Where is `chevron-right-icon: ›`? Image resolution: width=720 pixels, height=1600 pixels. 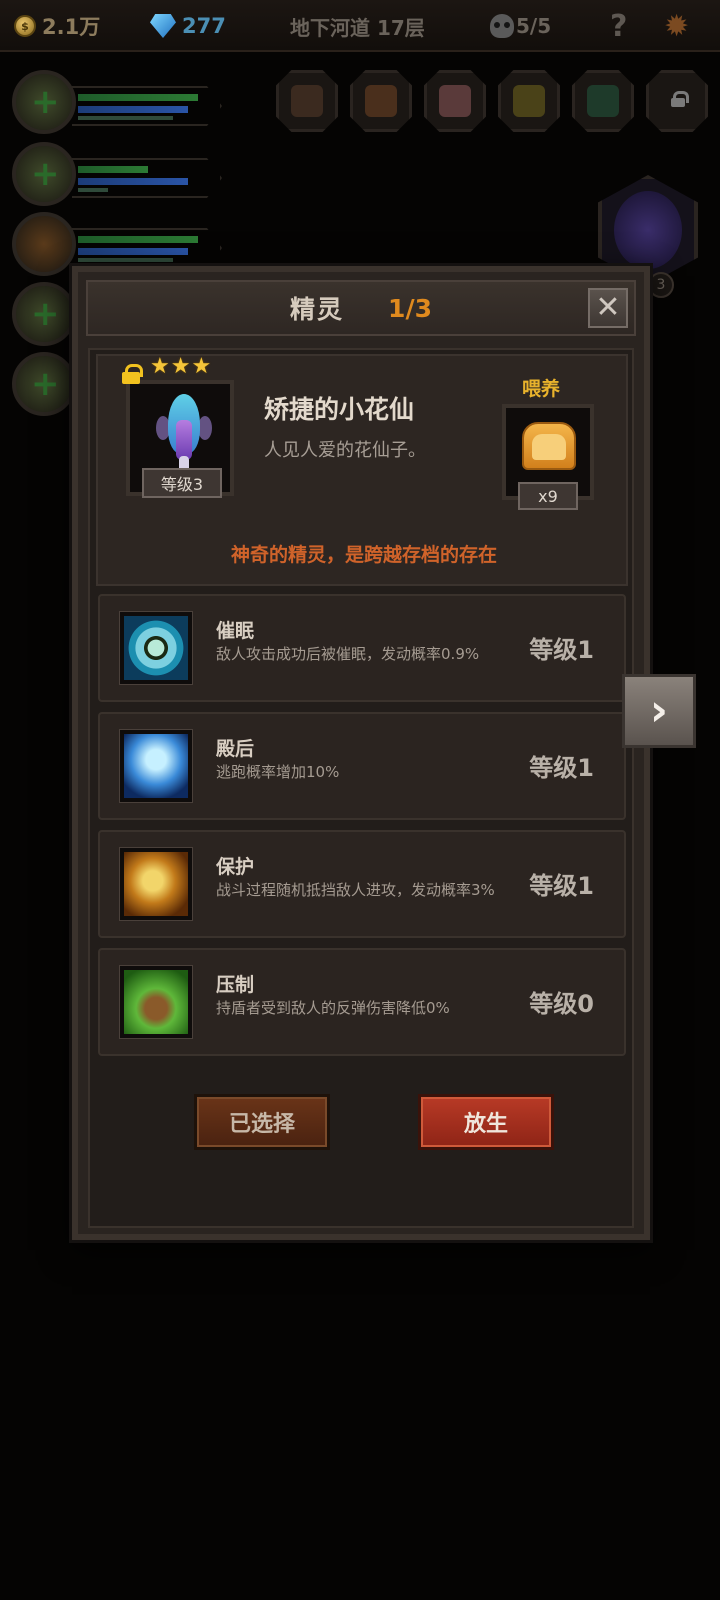 chevron-right-icon: › is located at coordinates (659, 710).